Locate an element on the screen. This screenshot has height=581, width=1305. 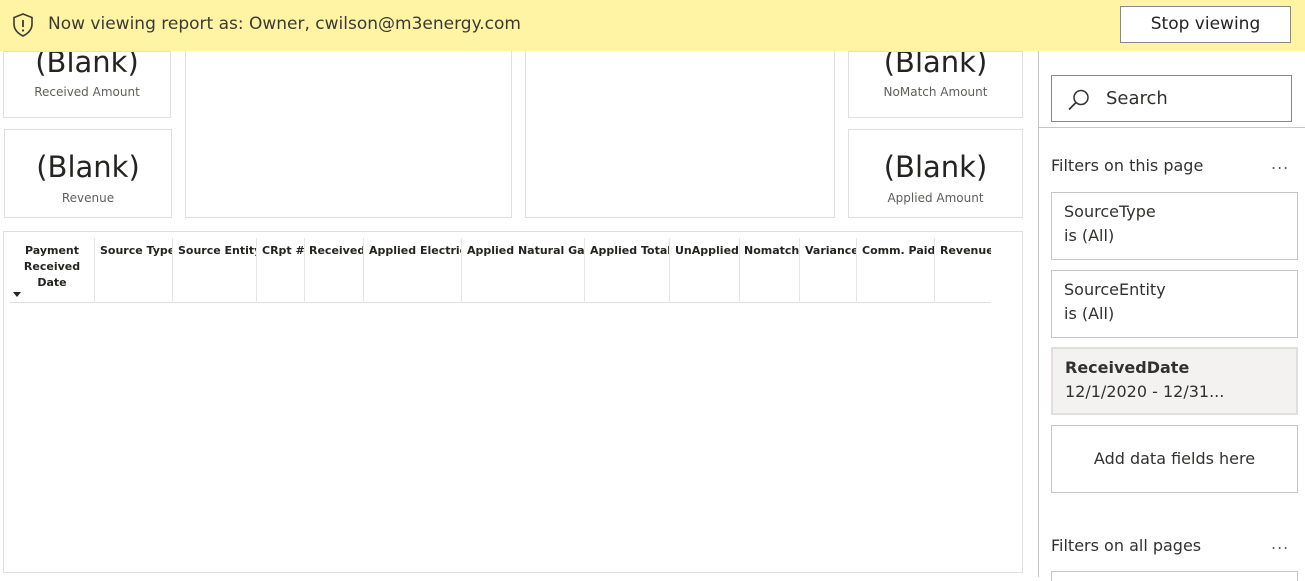
sort-descending-icon is located at coordinates (17, 294).